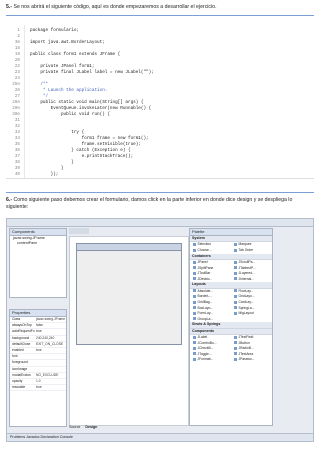 The height and width of the screenshot is (453, 320). Describe the element at coordinates (91, 108) in the screenshot. I see `code-line: EventQueue.invokeLater(new Runnable() {` at that location.